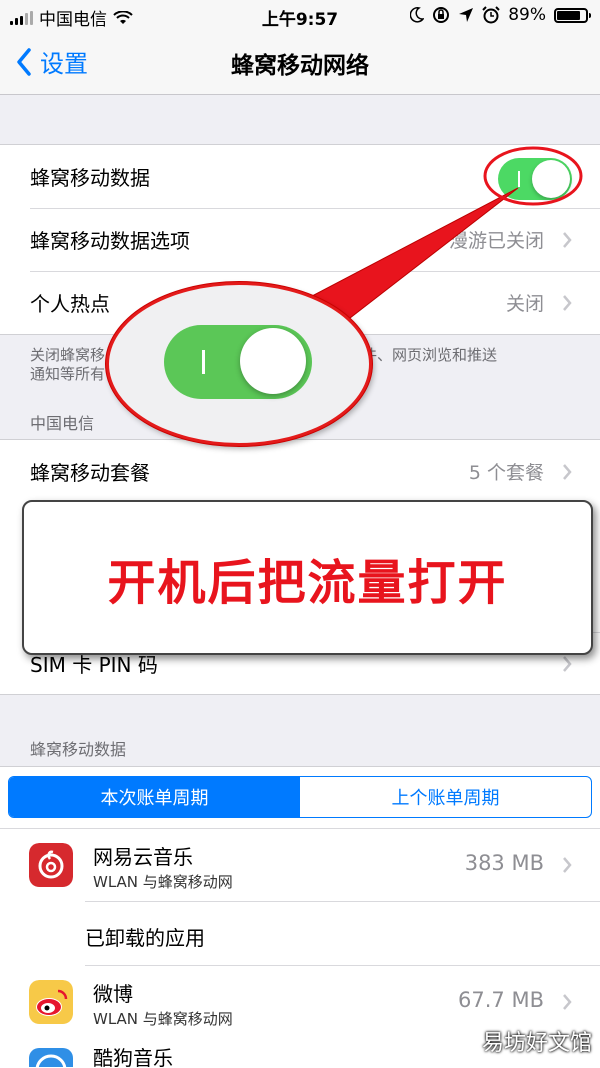 This screenshot has height=1068, width=600. I want to click on cellular-plan-label: 蜂窝移动套餐, so click(90, 473).